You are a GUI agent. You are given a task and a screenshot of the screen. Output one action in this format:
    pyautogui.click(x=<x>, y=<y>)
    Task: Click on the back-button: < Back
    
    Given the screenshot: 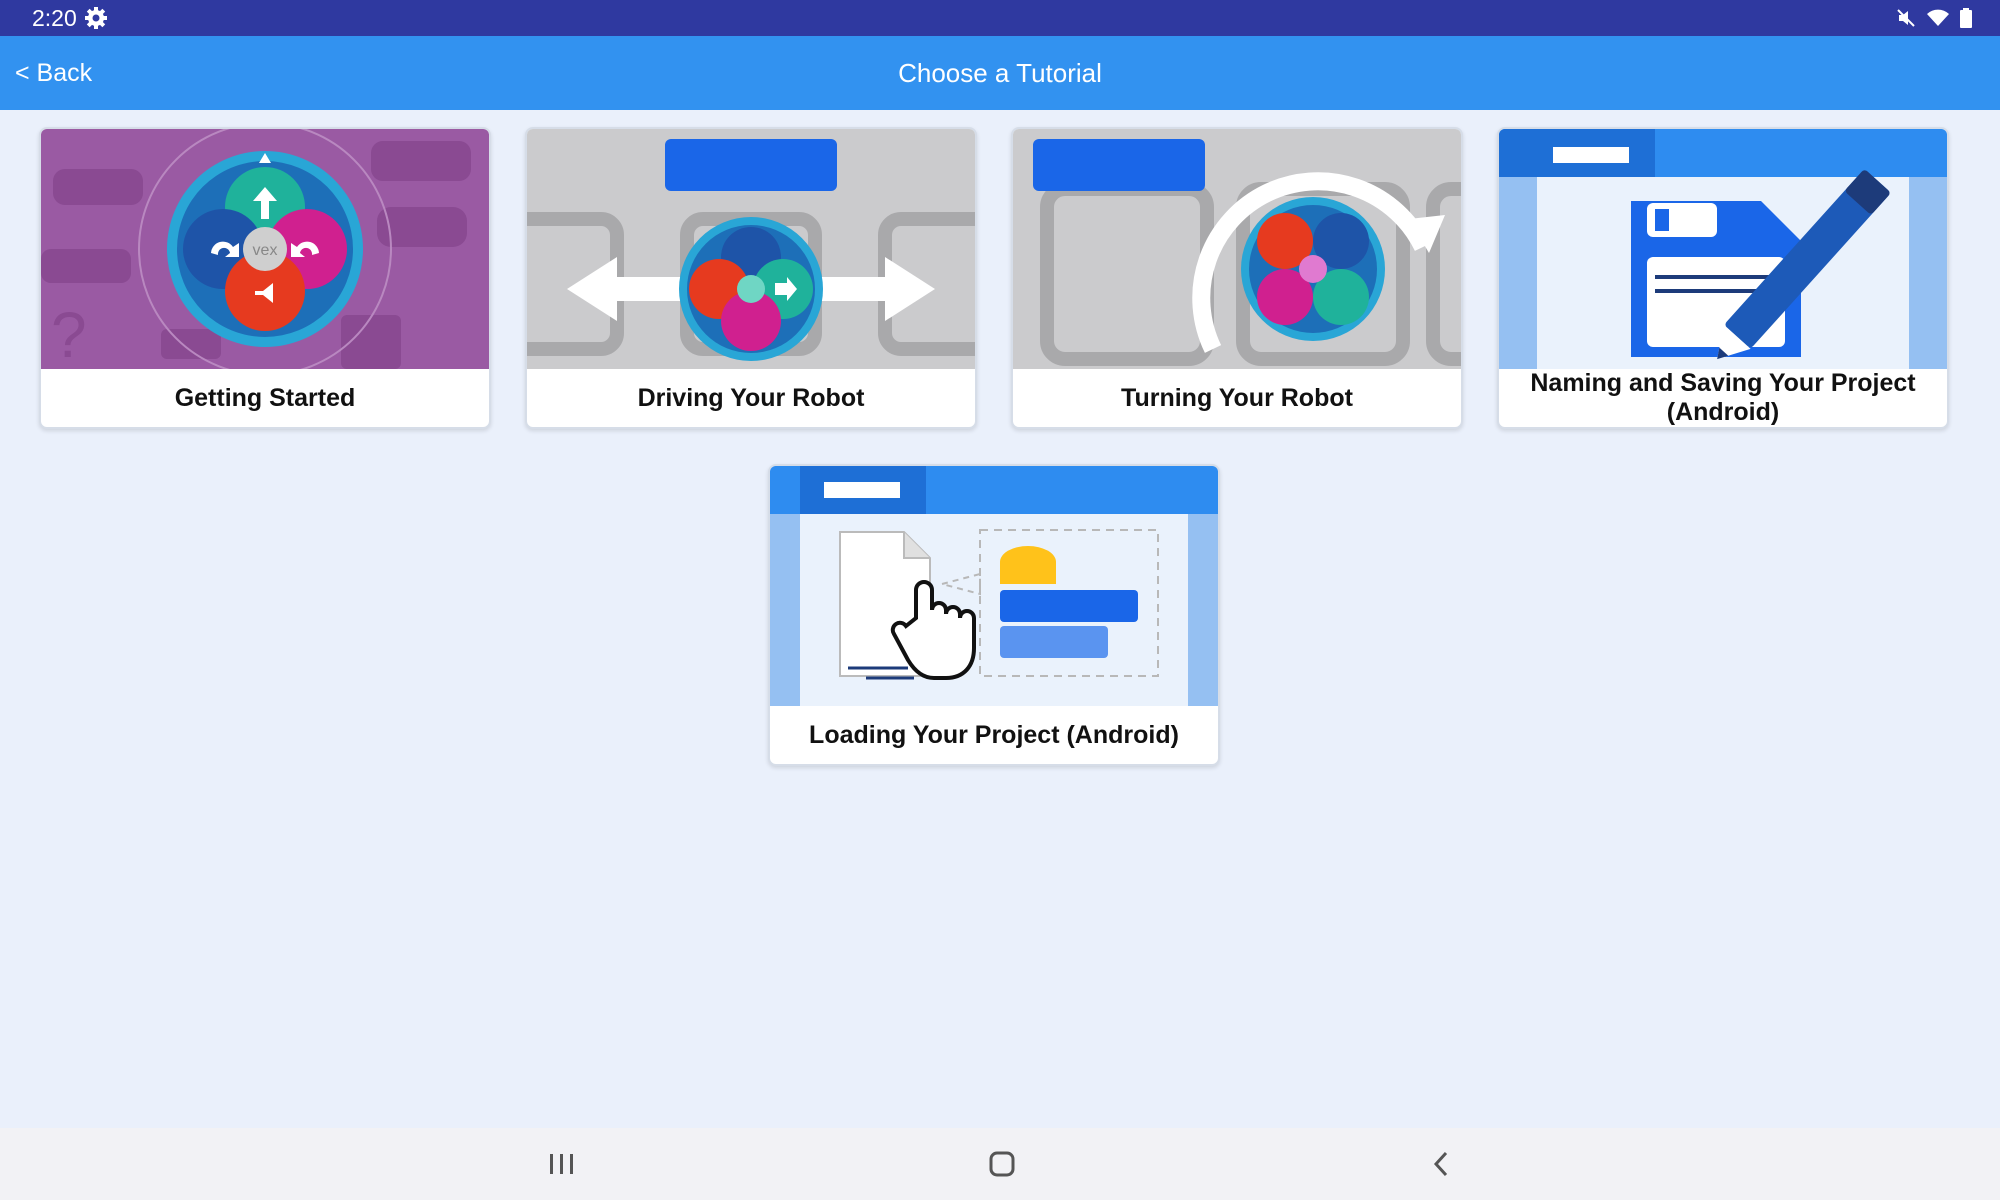 What is the action you would take?
    pyautogui.click(x=53, y=73)
    